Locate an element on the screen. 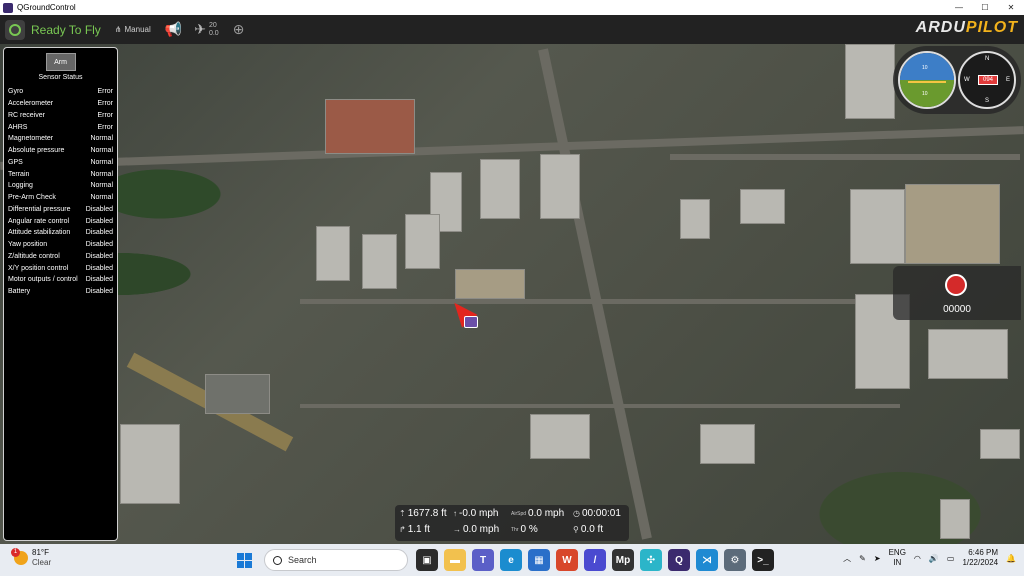 The width and height of the screenshot is (1024, 576). compass-indicator: N E S W 094 is located at coordinates (987, 80).